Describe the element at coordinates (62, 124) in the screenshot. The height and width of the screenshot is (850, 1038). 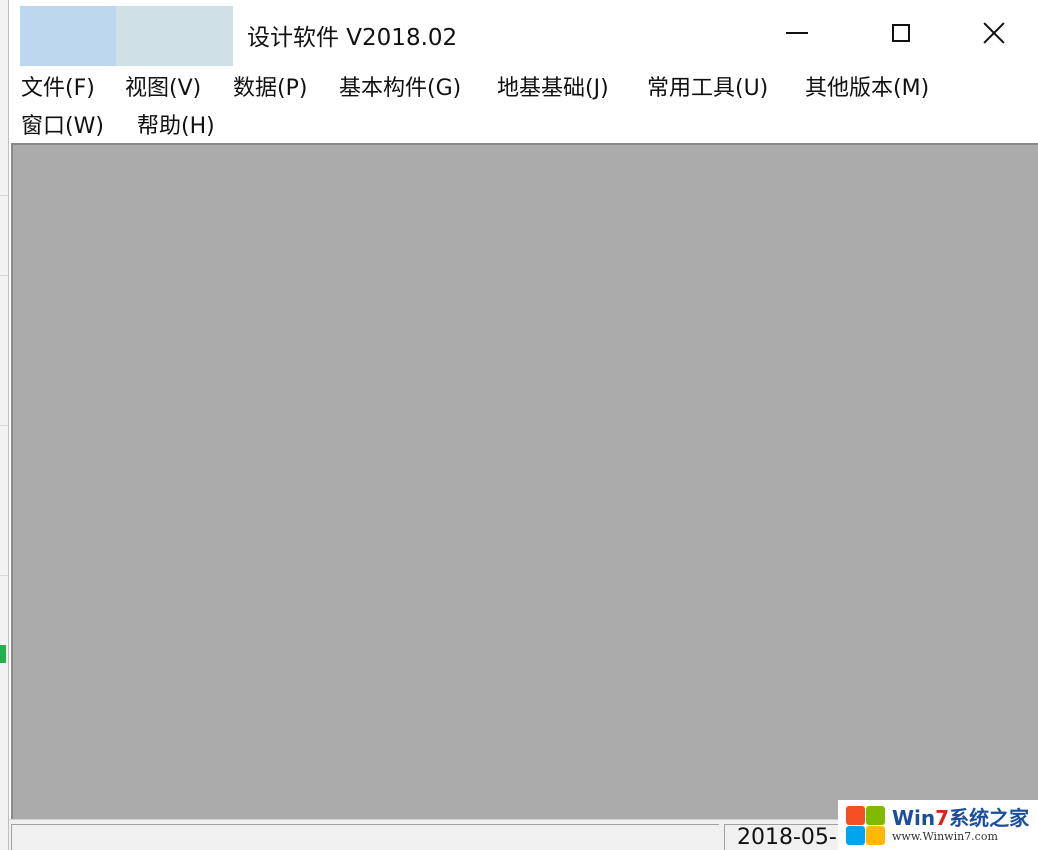
I see `menu-window: 窗口(W)` at that location.